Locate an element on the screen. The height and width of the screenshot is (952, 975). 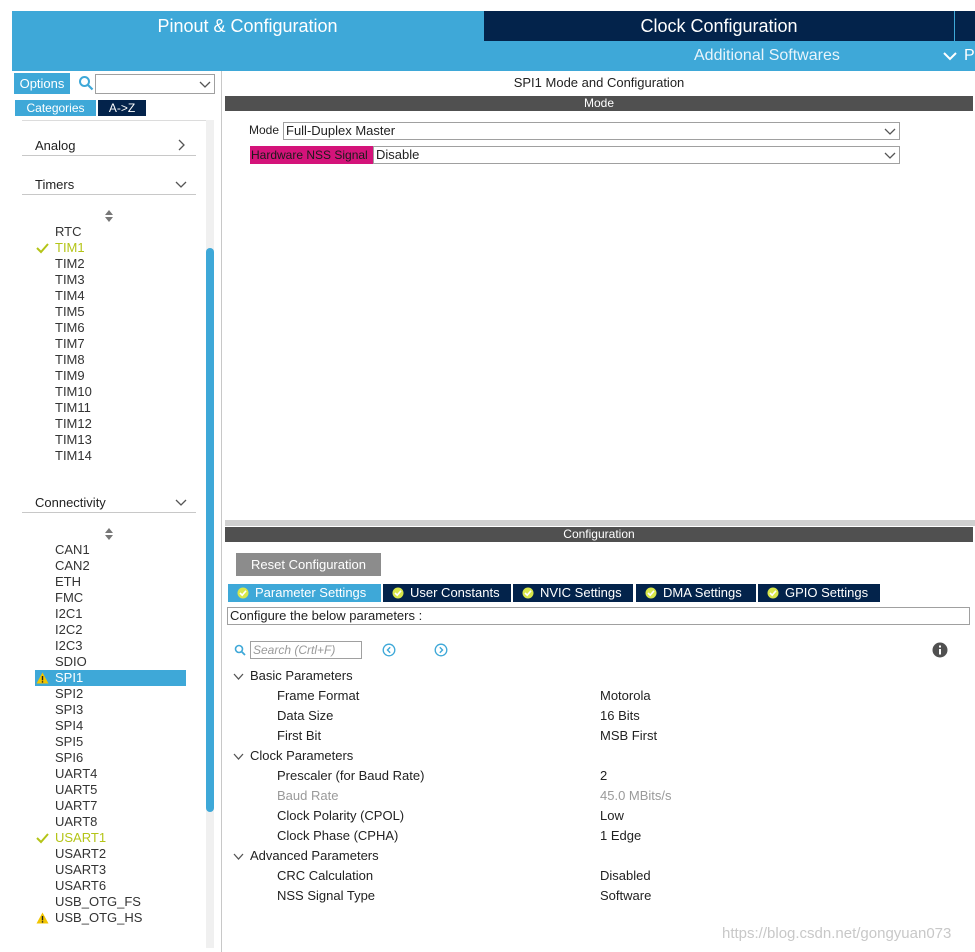
param-row-frame-format: Frame Format Motorola is located at coordinates (599, 696).